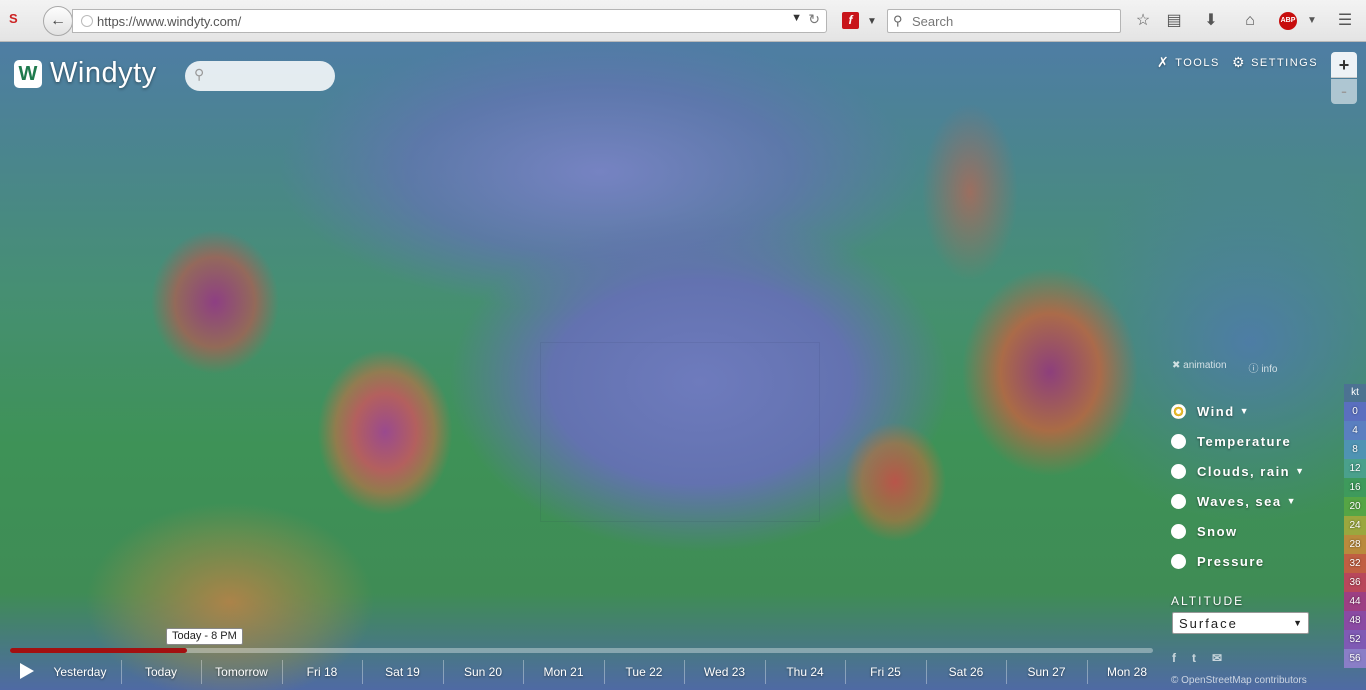  What do you see at coordinates (1199, 367) in the screenshot?
I see `animation-toggle: ✖ animation` at bounding box center [1199, 367].